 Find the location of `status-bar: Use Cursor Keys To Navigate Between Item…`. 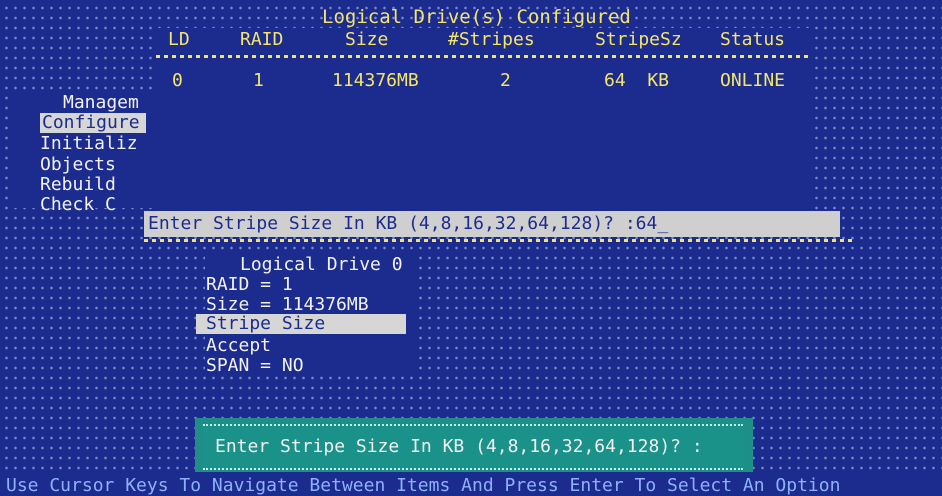

status-bar: Use Cursor Keys To Navigate Between Item… is located at coordinates (471, 486).